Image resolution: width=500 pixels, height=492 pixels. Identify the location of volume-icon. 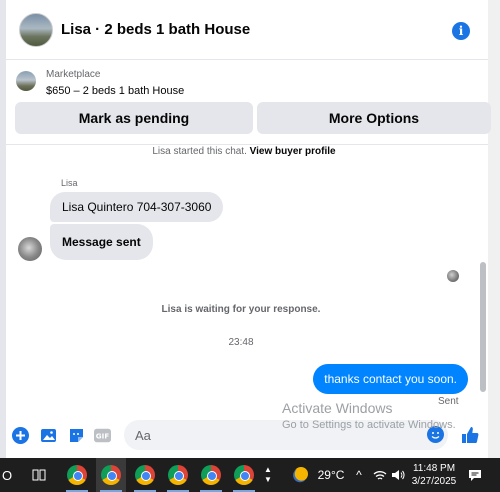
(398, 475).